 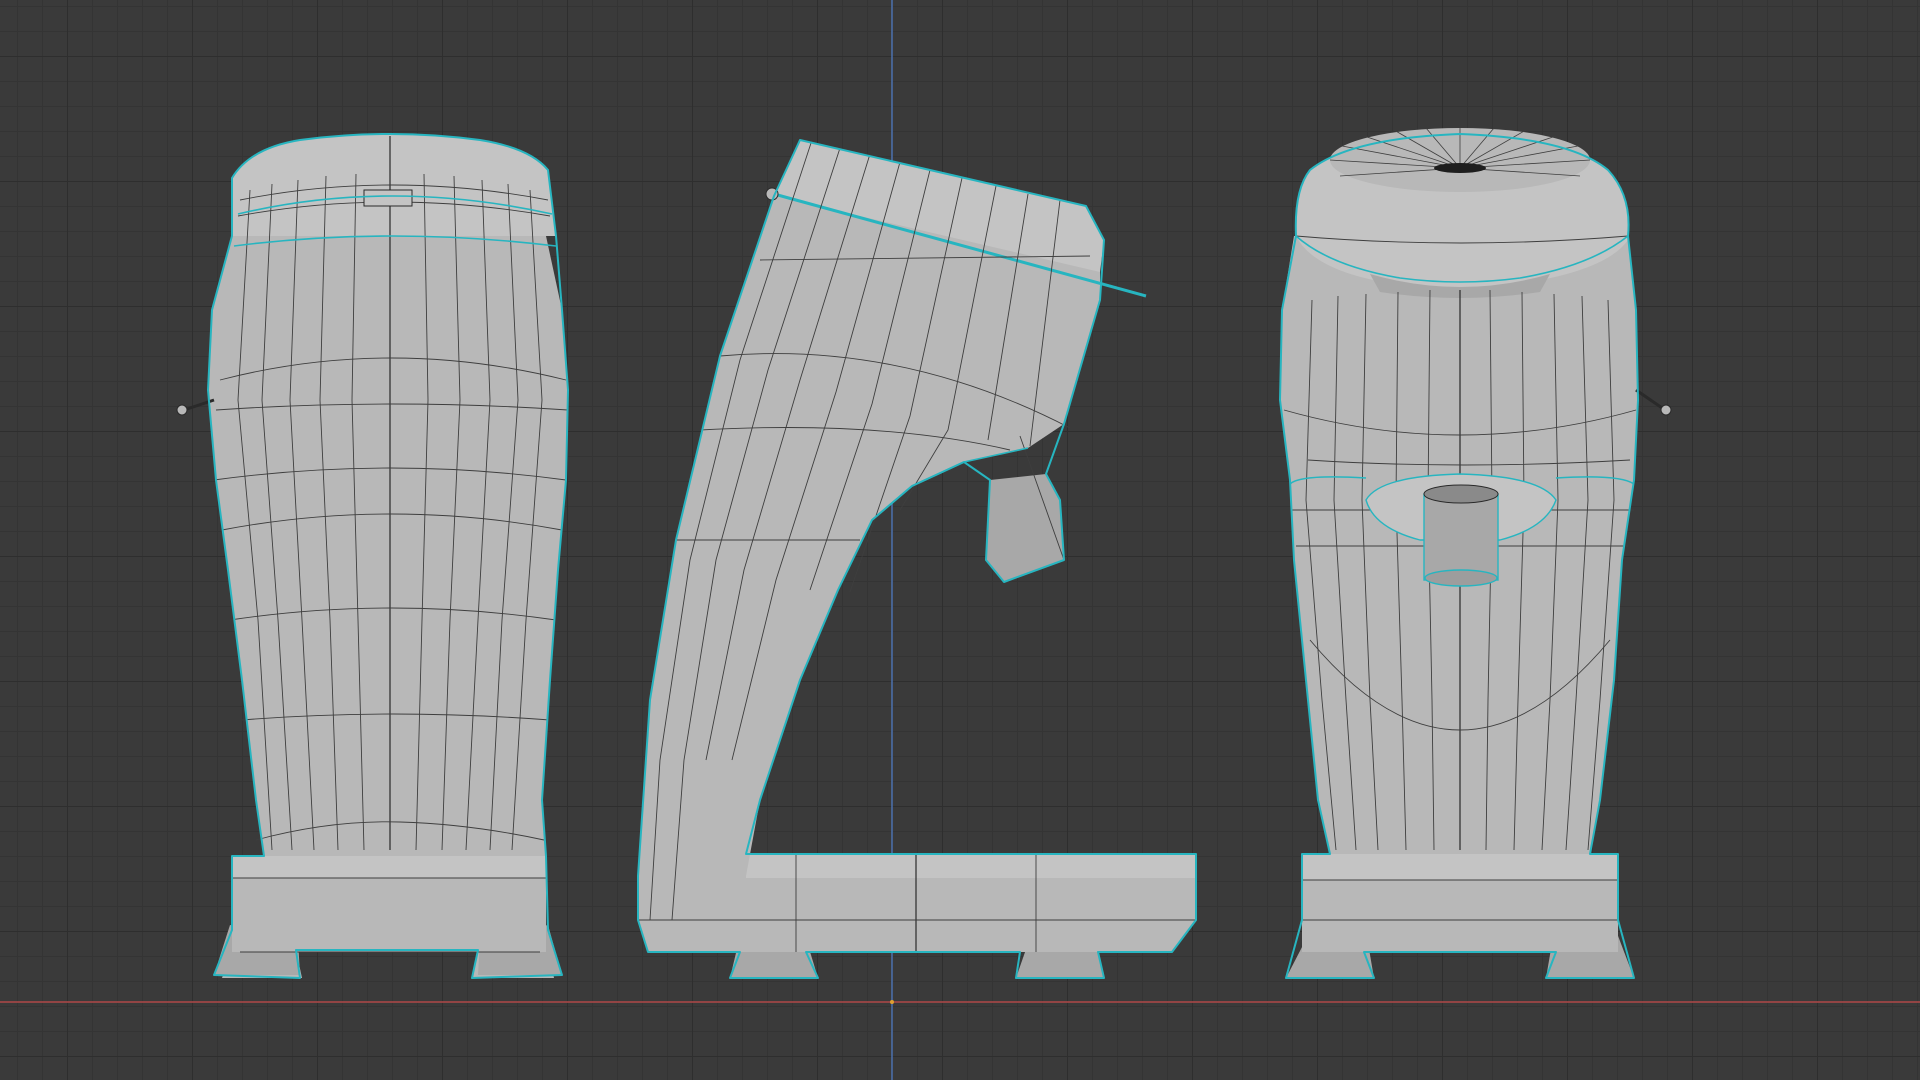 I want to click on front-latch, so click(x=388, y=198).